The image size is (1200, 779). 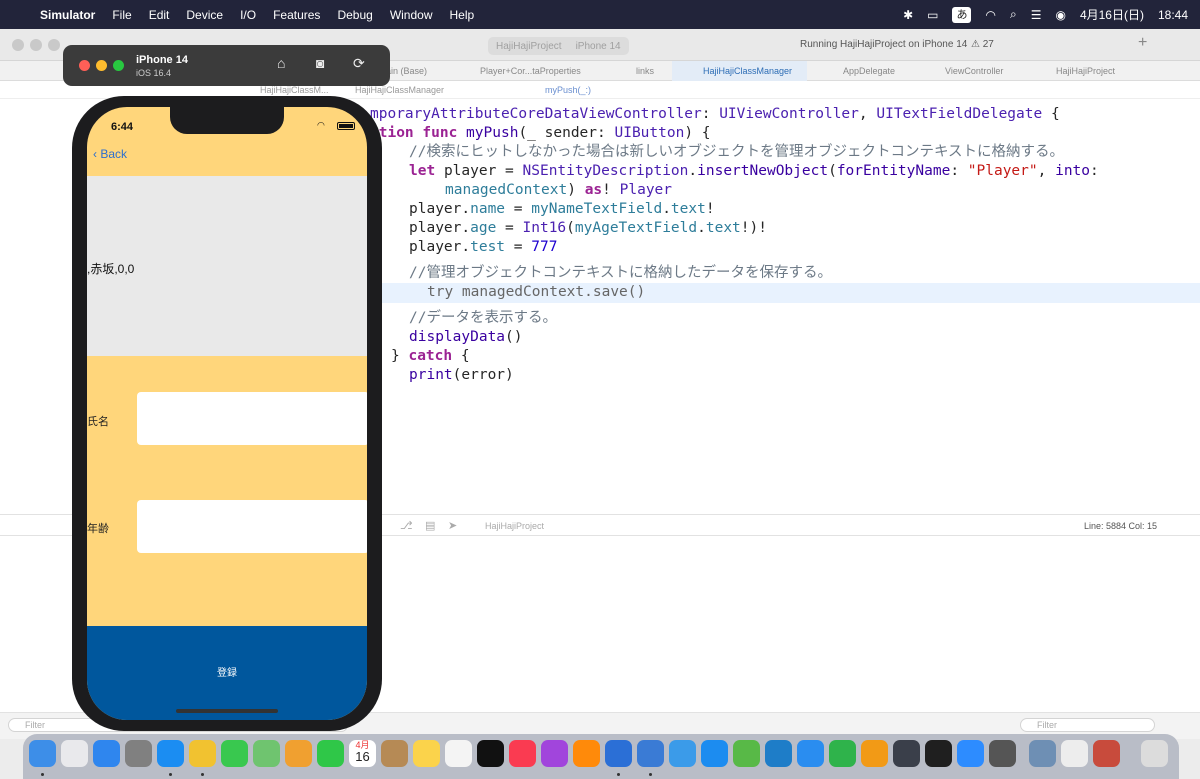 I want to click on calculator-icon, so click(x=1002, y=753).